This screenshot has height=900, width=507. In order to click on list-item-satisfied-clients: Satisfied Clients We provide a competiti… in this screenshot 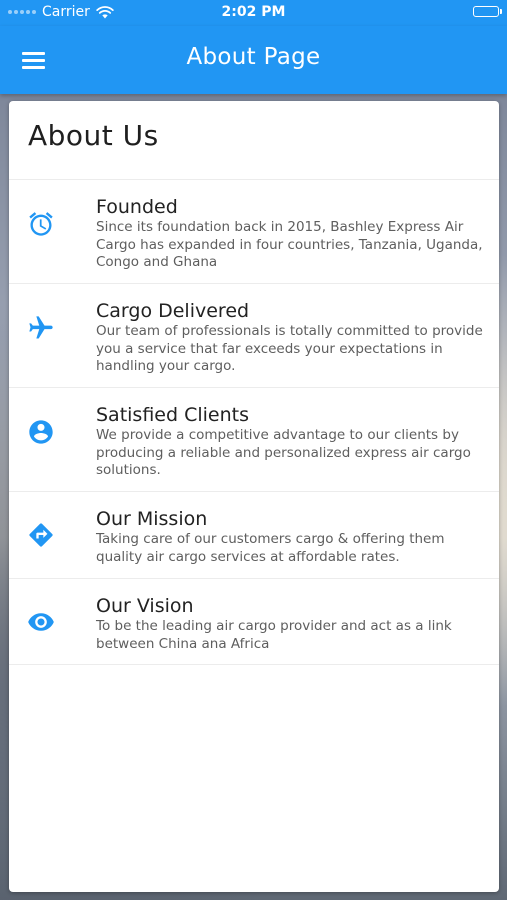, I will do `click(254, 439)`.